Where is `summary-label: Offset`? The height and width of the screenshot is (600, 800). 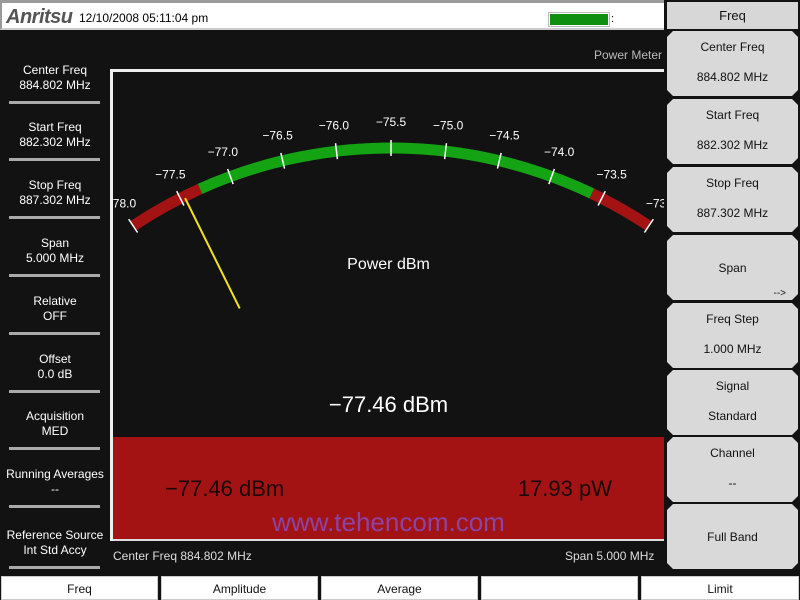 summary-label: Offset is located at coordinates (55, 359).